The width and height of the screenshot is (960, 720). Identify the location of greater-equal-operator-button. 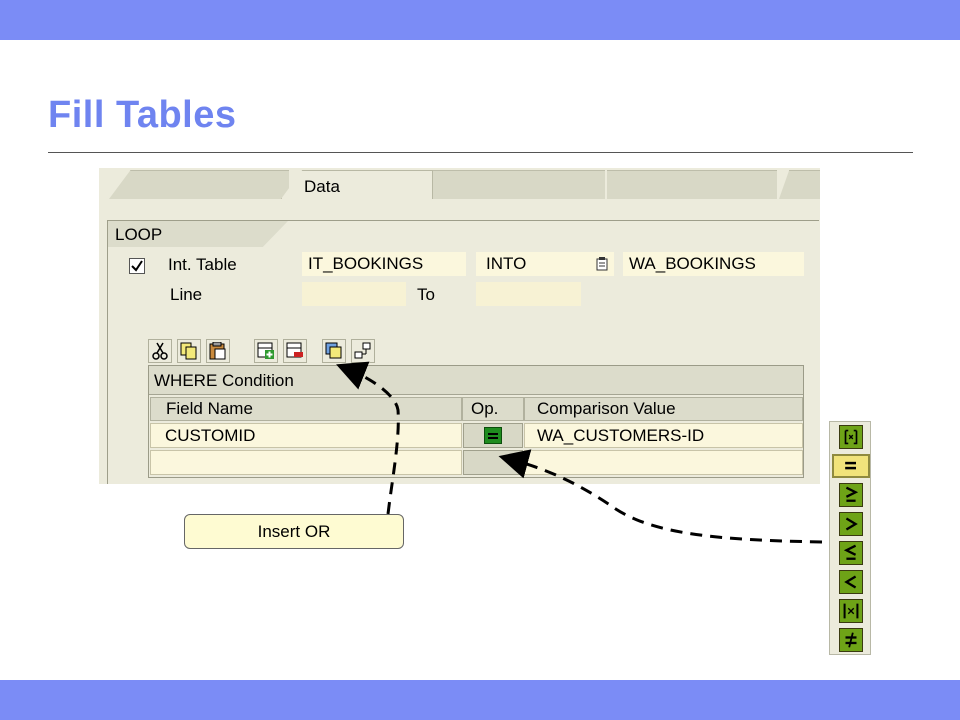
(851, 495).